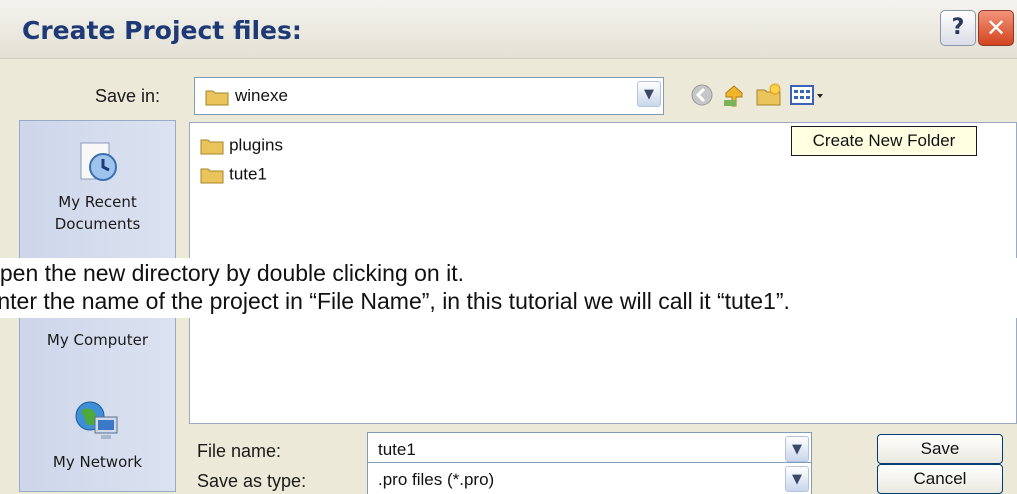  I want to click on back-icon, so click(703, 95).